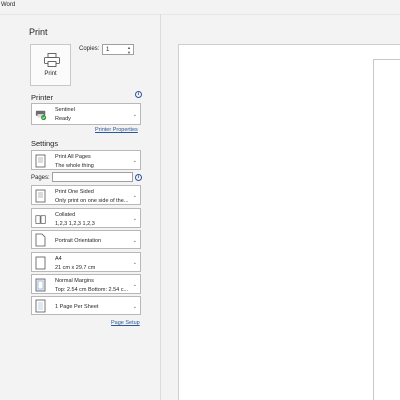  What do you see at coordinates (74, 166) in the screenshot?
I see `print-range-description: The whole thing` at bounding box center [74, 166].